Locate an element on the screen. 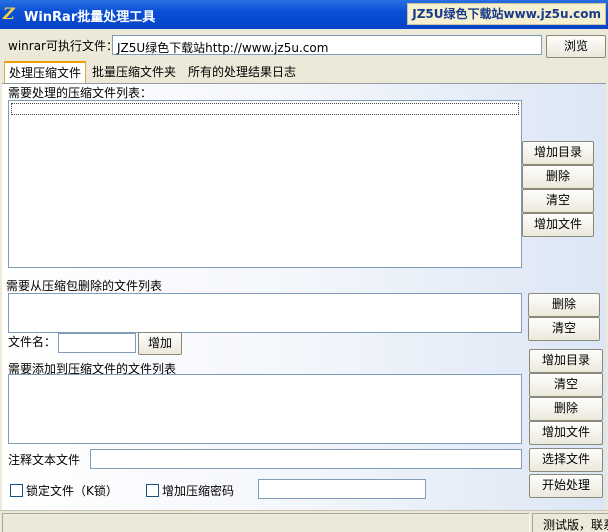 The width and height of the screenshot is (608, 532). exe-path-value: JZ5U绿色下载站http://www.jz5u.com is located at coordinates (223, 48).